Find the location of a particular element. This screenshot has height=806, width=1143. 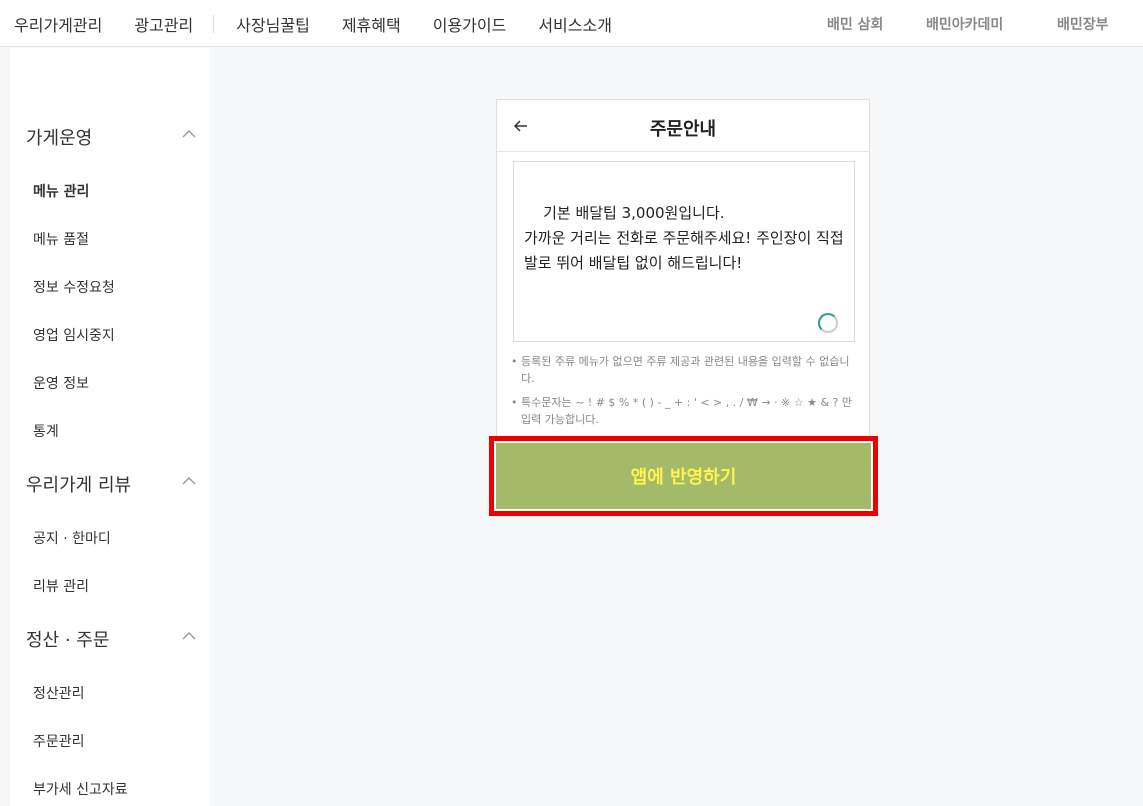

sidebar-item-operation-info: 운영 정보 is located at coordinates (61, 383).